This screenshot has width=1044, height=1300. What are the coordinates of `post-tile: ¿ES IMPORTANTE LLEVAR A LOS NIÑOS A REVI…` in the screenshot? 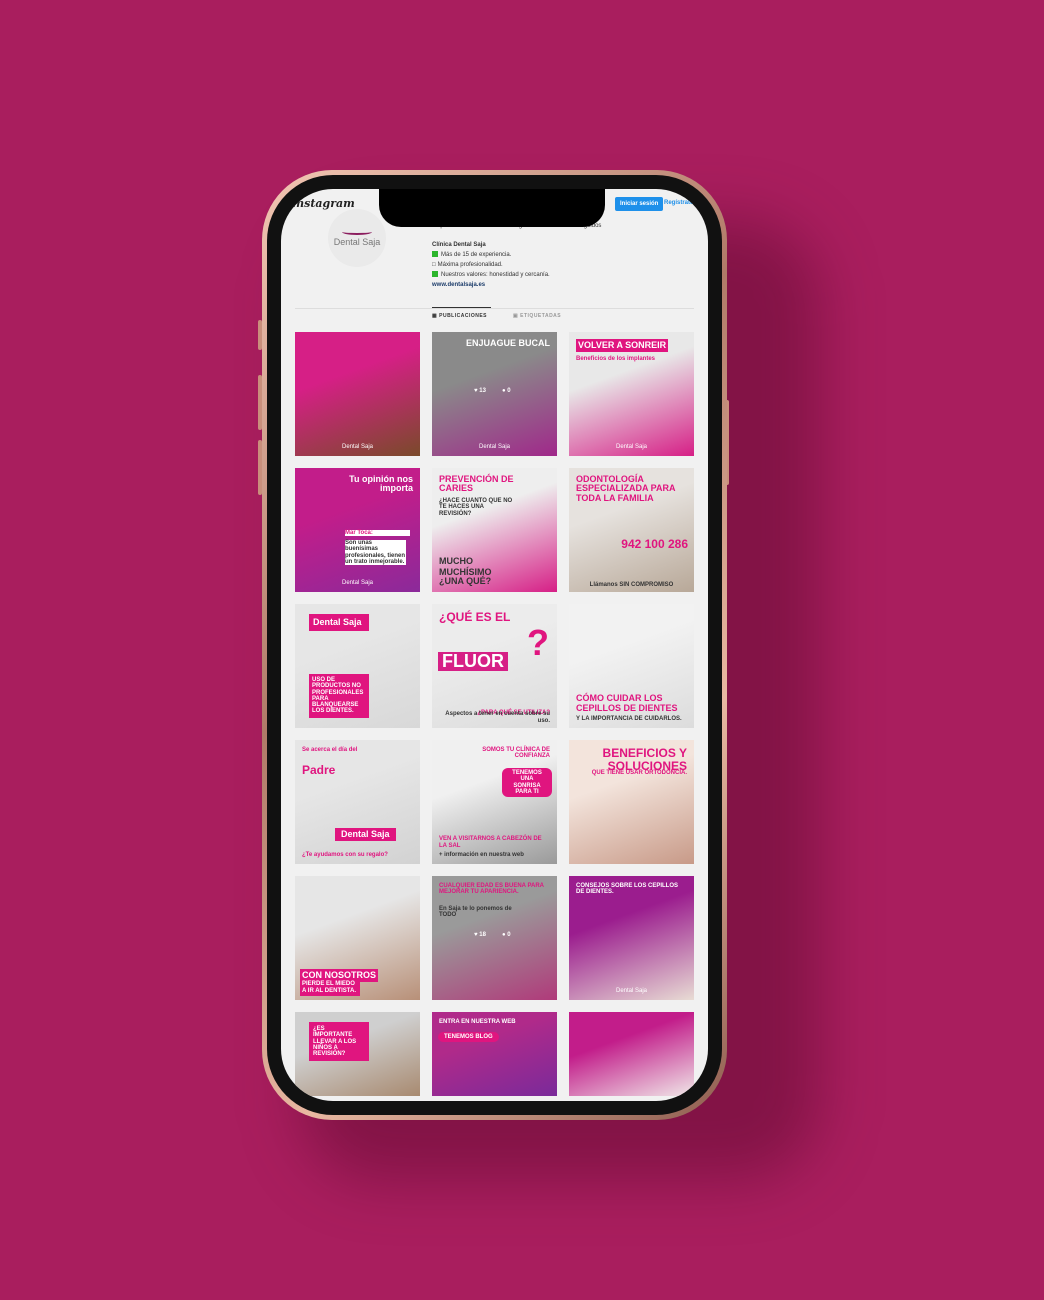 It's located at (357, 1054).